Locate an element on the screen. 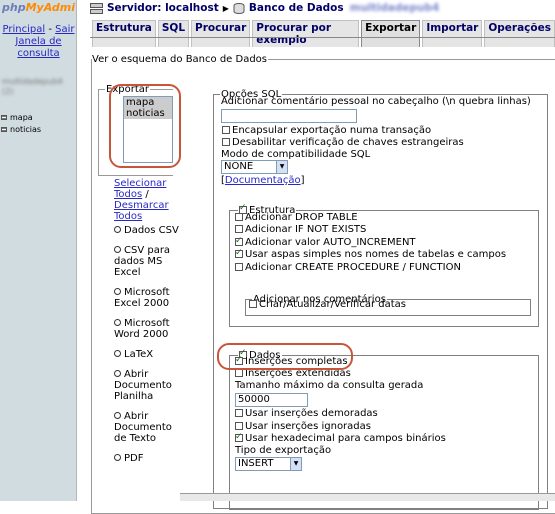 This screenshot has height=514, width=555. format-label: PDF is located at coordinates (134, 458).